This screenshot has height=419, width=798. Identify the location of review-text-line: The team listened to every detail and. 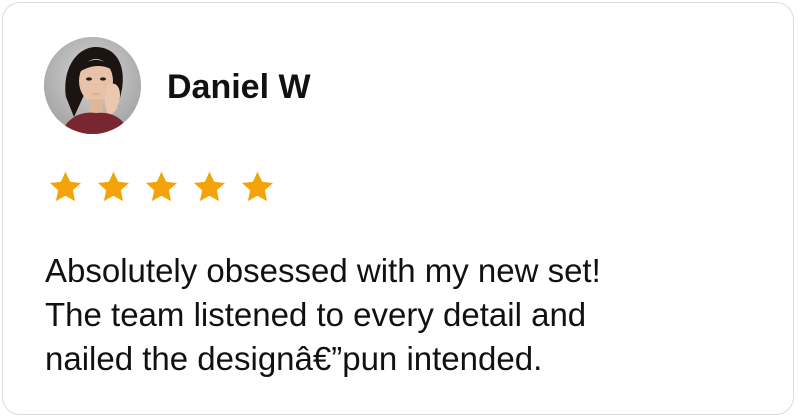
(316, 314).